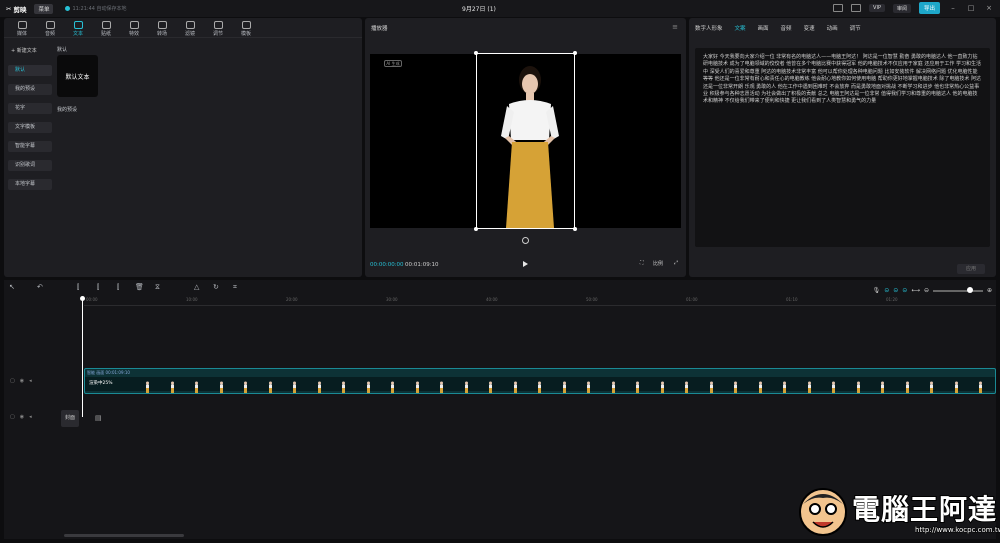  I want to click on ratio-button: 比例, so click(658, 263).